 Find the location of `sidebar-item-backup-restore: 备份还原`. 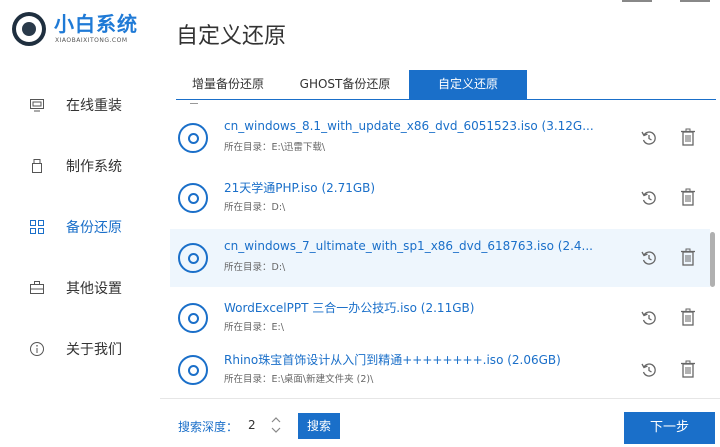

sidebar-item-backup-restore: 备份还原 is located at coordinates (80, 226).